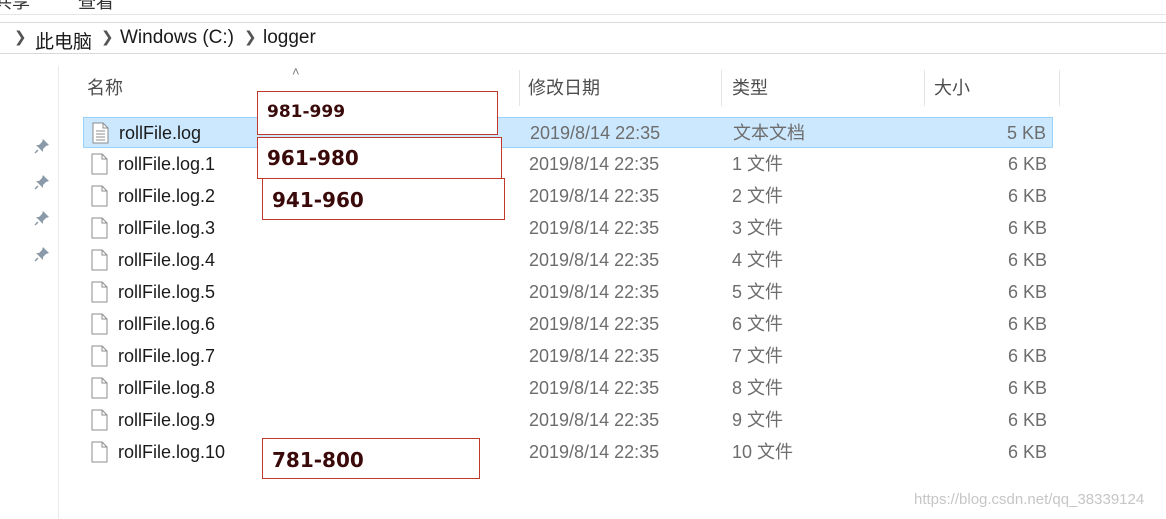 Image resolution: width=1166 pixels, height=519 pixels. Describe the element at coordinates (167, 260) in the screenshot. I see `file-name: rollFile.log.4` at that location.